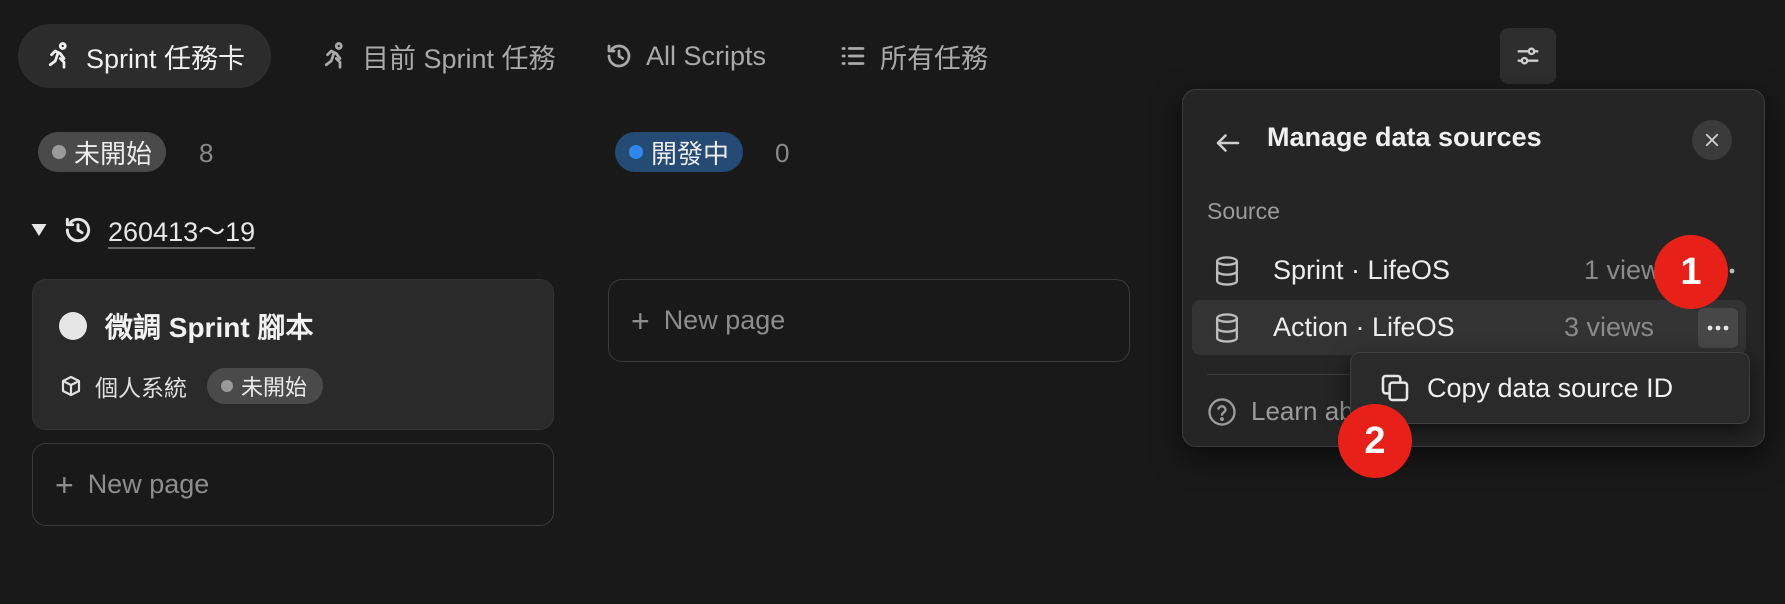 Image resolution: width=1785 pixels, height=604 pixels. Describe the element at coordinates (1469, 327) in the screenshot. I see `data-source-row: Action · LifeOS 3 views` at that location.